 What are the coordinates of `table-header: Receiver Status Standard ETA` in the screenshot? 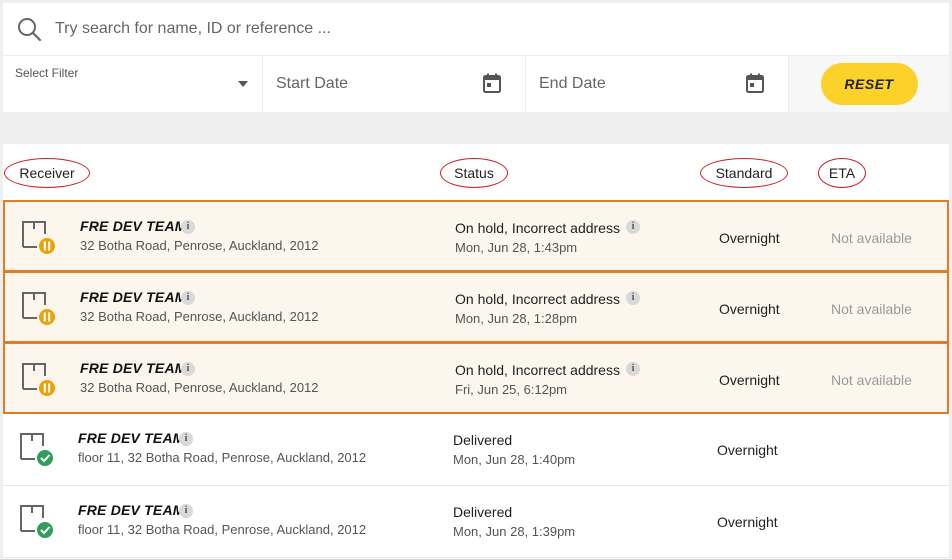 It's located at (476, 172).